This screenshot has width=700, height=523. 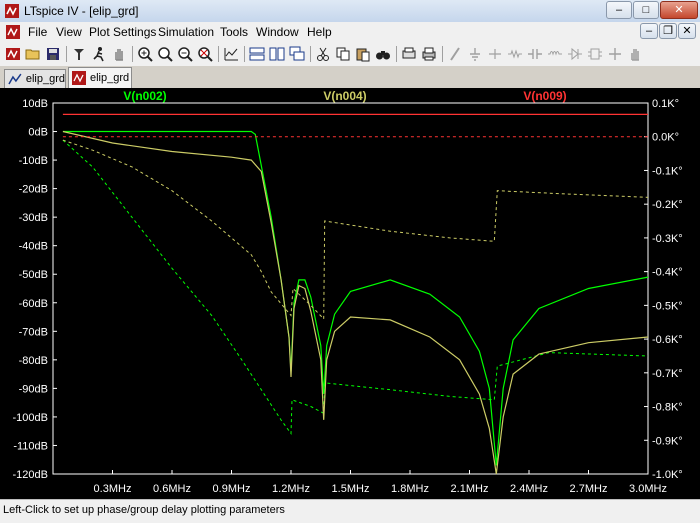 What do you see at coordinates (30, 418) in the screenshot?
I see `y-tick-label-left: -100dB` at bounding box center [30, 418].